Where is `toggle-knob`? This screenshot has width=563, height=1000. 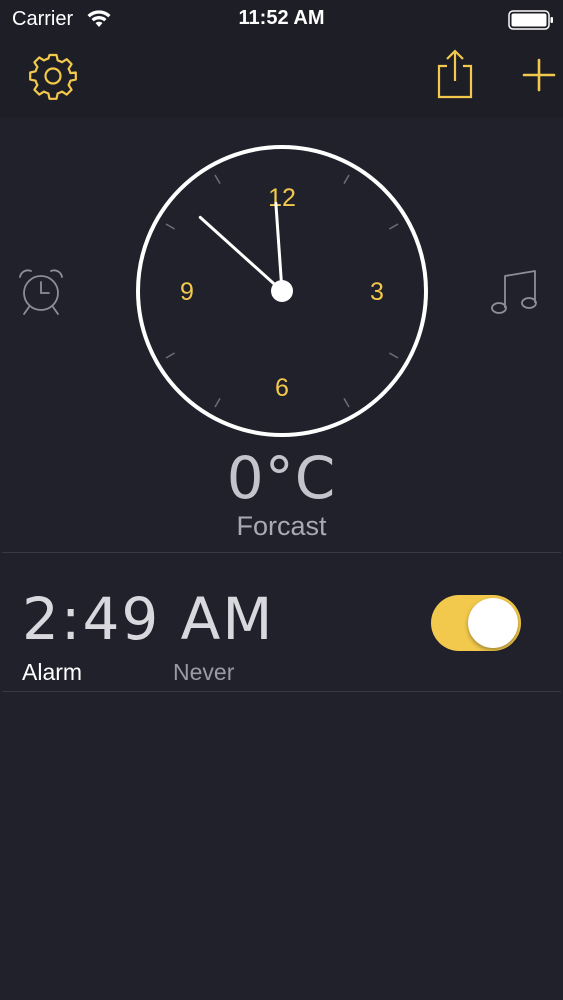
toggle-knob is located at coordinates (493, 623).